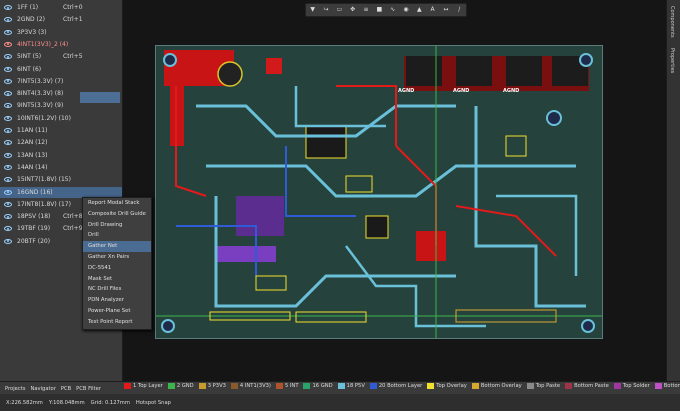 This screenshot has width=680, height=411. I want to click on layer-row: 4INT1(3V3)_2 (4), so click(61, 44).